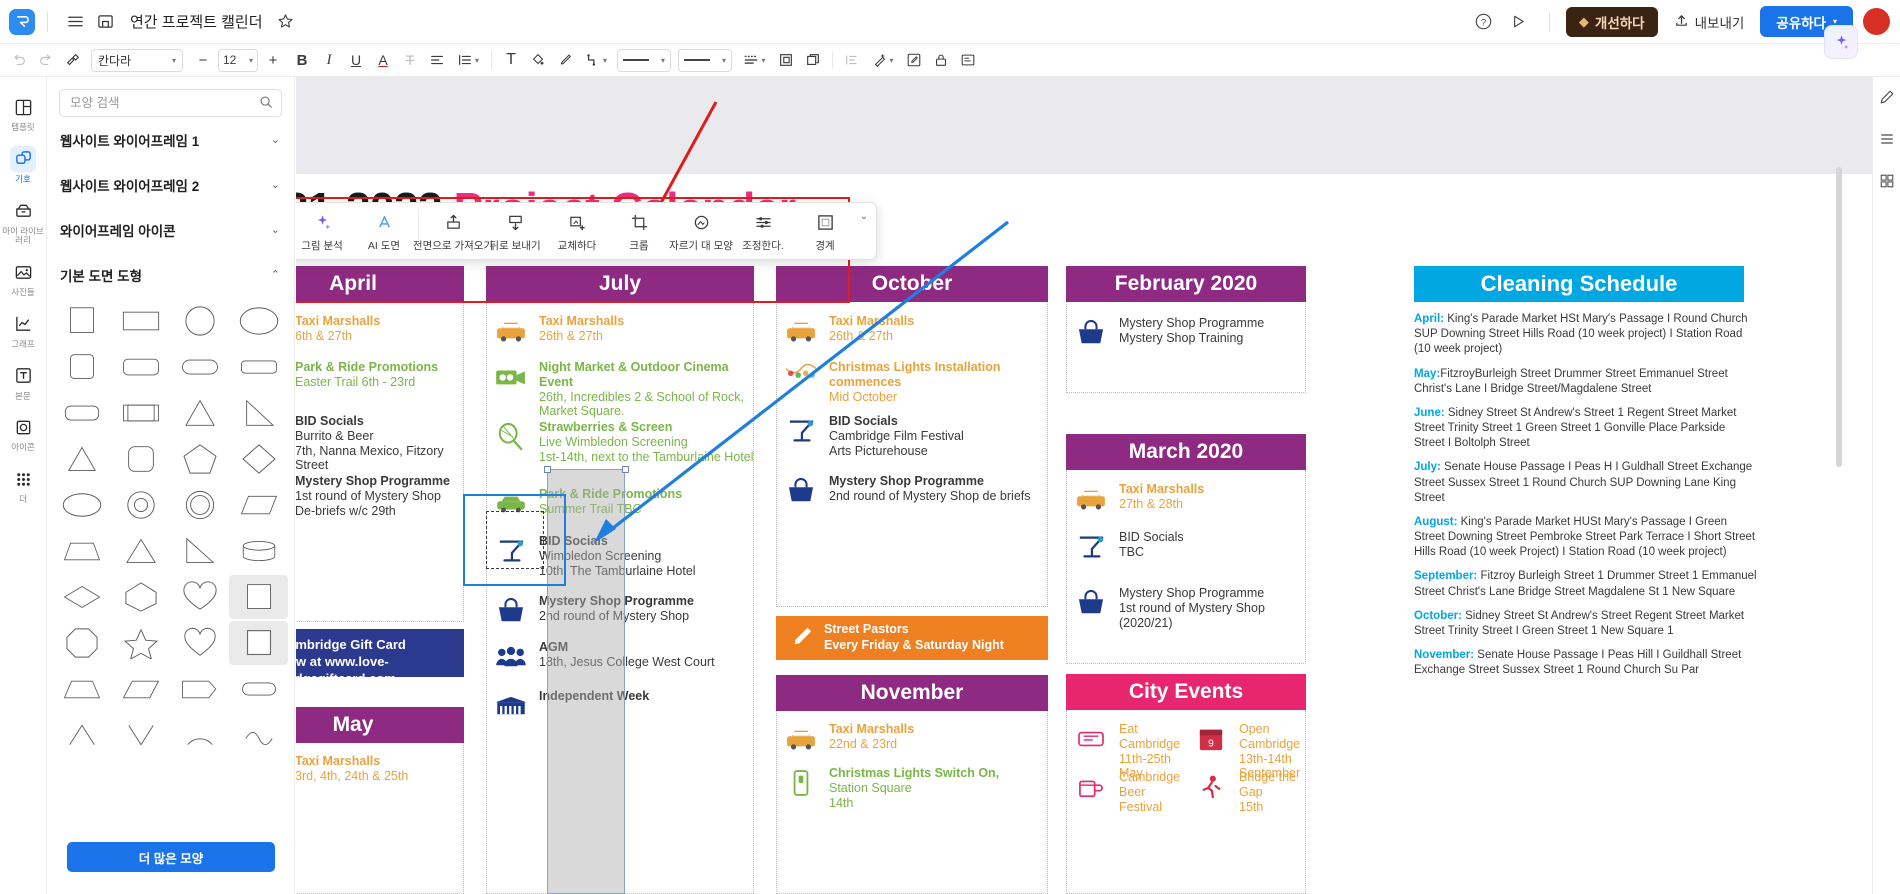 The width and height of the screenshot is (1900, 894). What do you see at coordinates (170, 103) in the screenshot?
I see `search-input` at bounding box center [170, 103].